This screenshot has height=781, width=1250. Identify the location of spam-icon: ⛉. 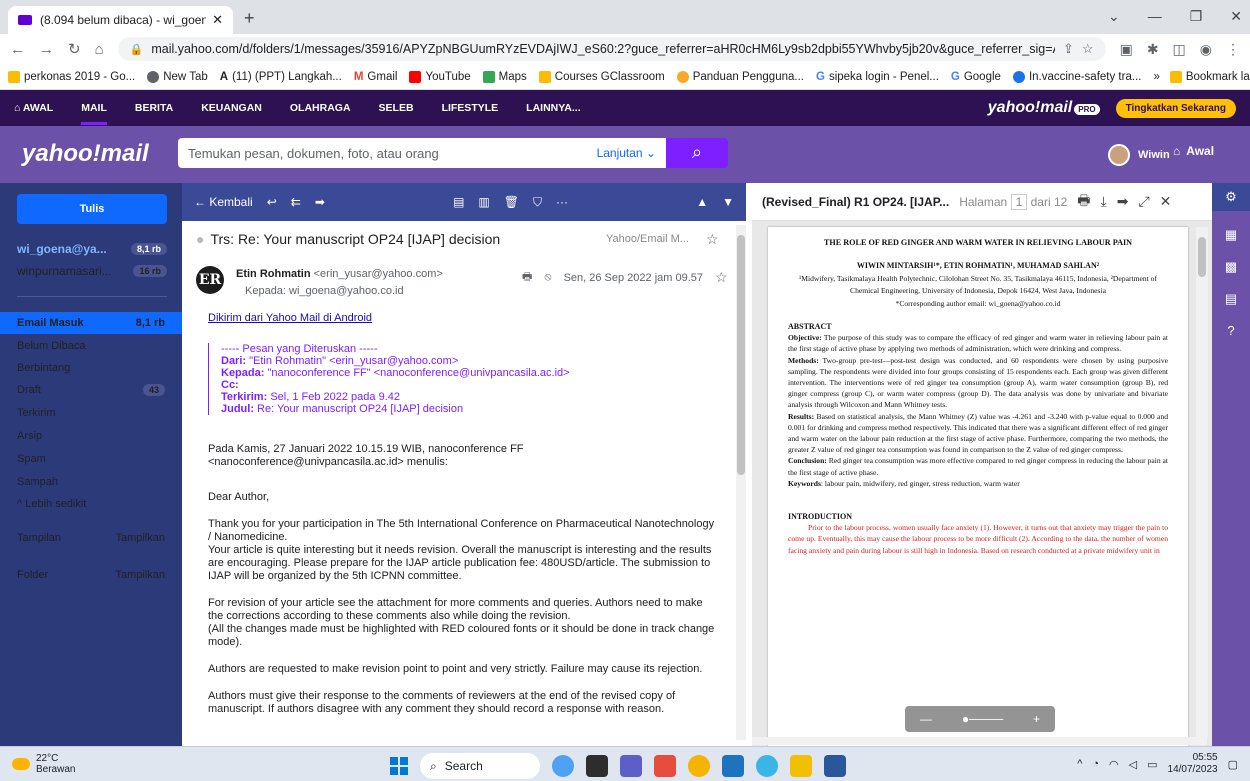
(537, 202).